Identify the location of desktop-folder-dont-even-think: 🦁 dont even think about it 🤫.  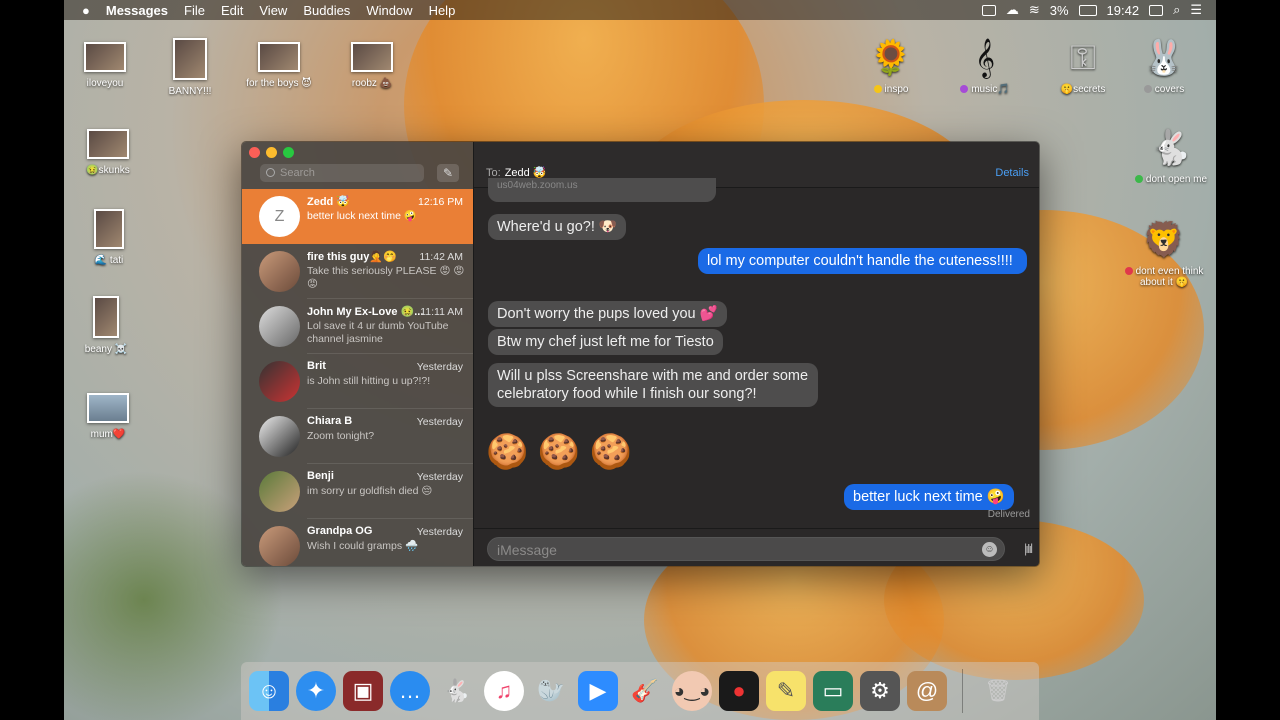
(1164, 254).